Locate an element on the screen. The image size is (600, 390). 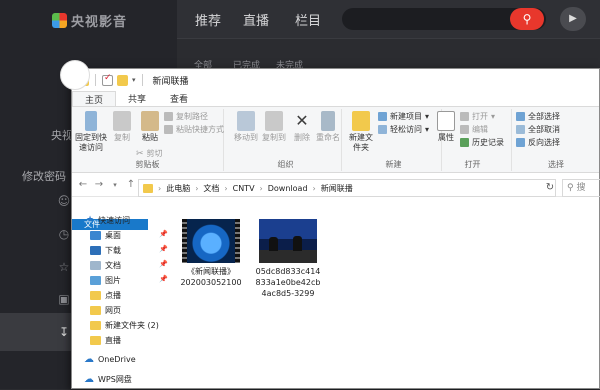
move-to-button: 移动到 is located at coordinates (246, 127).